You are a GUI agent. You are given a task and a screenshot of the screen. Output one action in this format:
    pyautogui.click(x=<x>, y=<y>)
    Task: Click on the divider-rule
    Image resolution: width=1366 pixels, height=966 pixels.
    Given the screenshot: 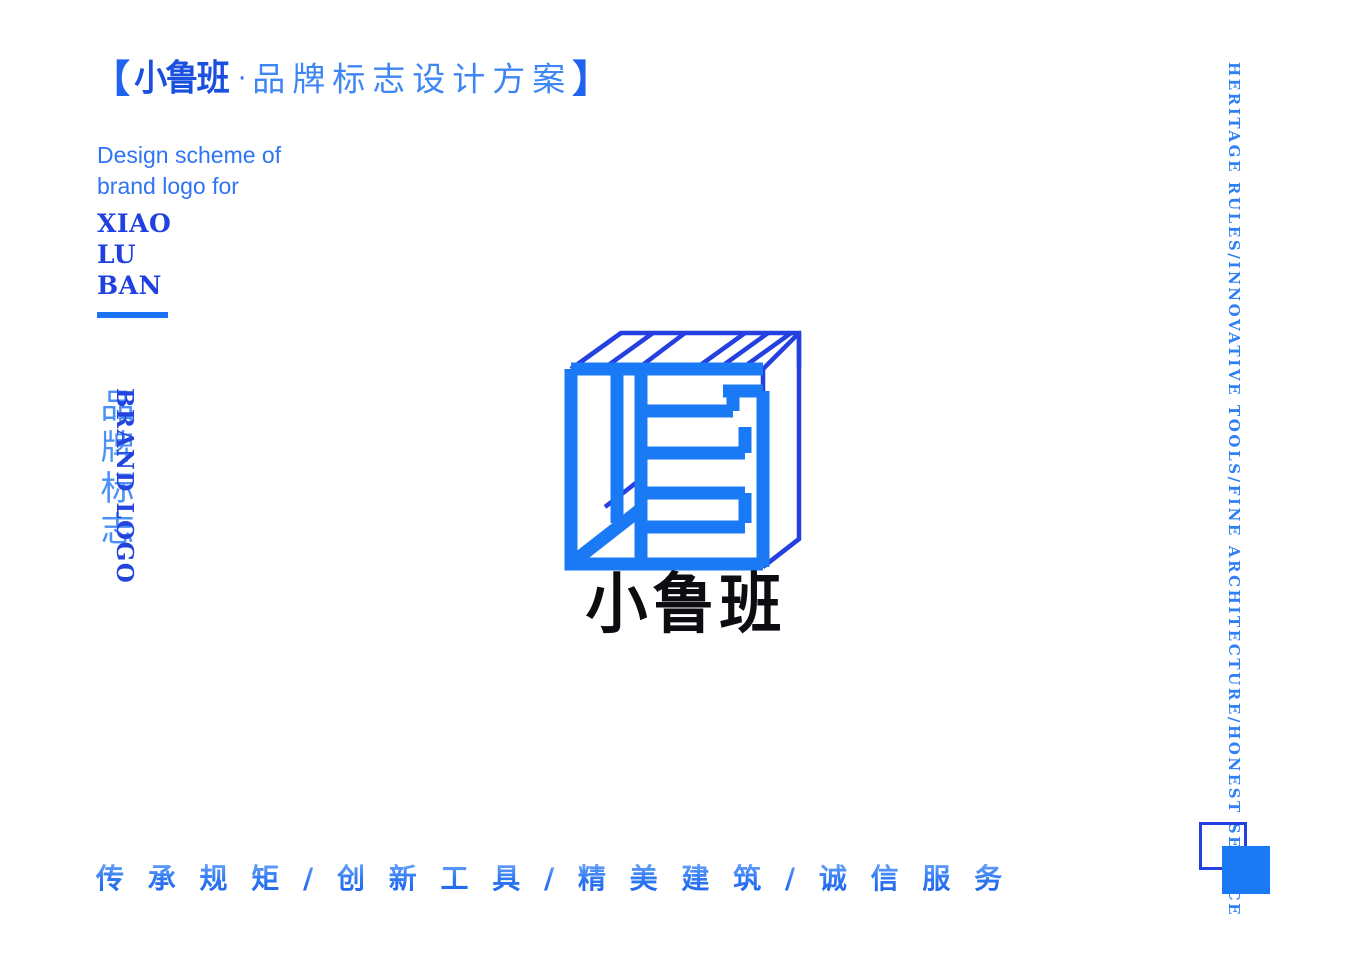 What is the action you would take?
    pyautogui.click(x=132, y=315)
    